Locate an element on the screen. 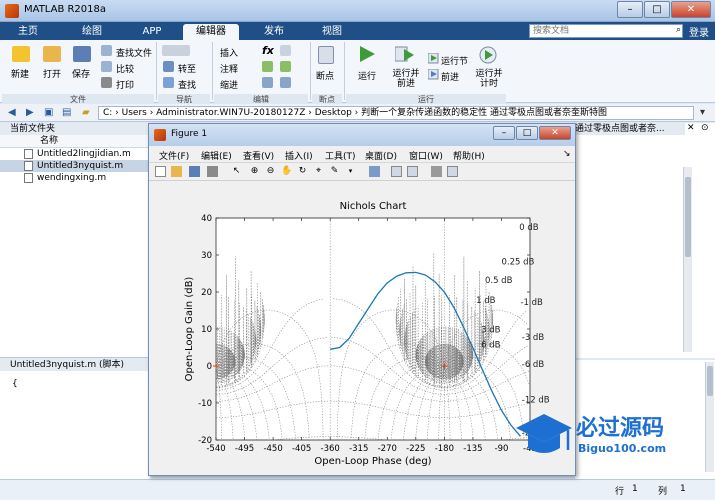  panel-menu-icon: ⊙ is located at coordinates (705, 128).